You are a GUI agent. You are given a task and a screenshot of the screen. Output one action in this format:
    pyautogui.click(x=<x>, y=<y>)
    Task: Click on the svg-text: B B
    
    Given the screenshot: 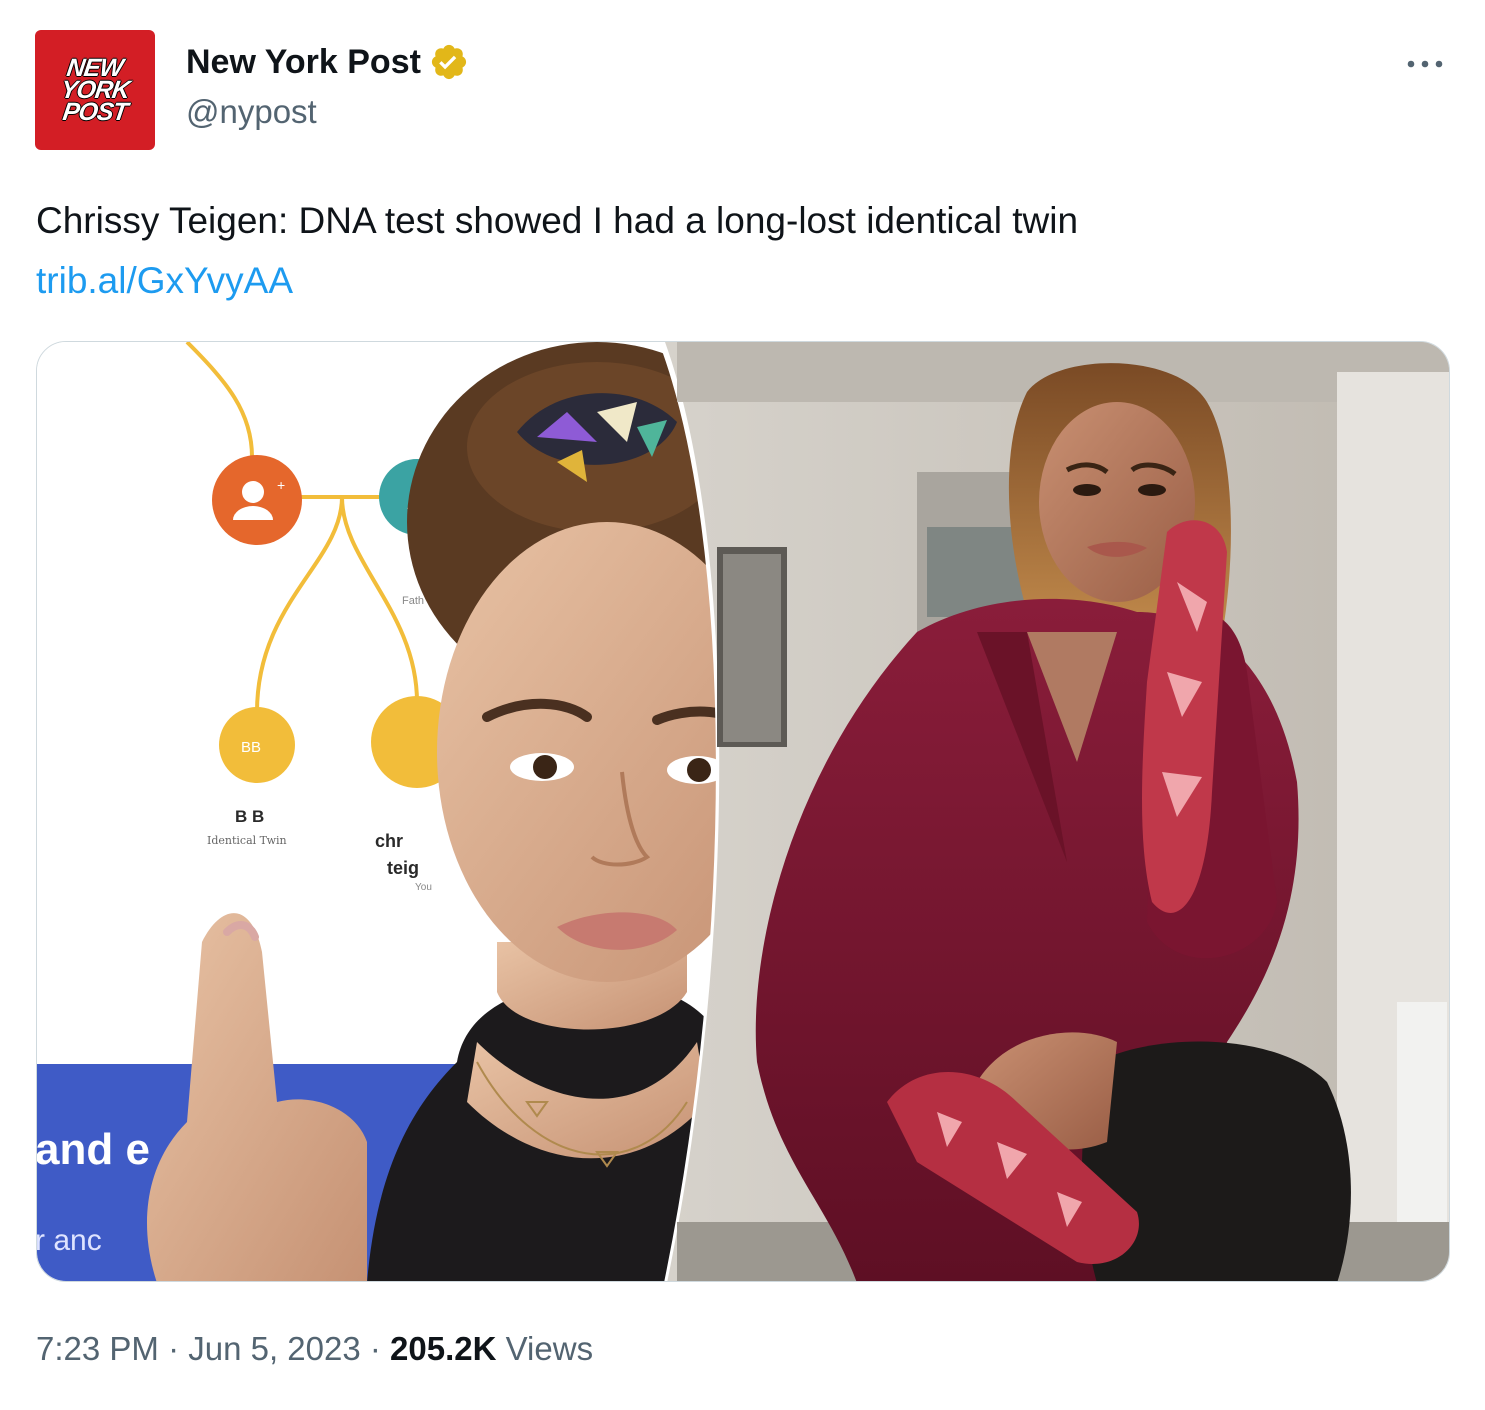 What is the action you would take?
    pyautogui.click(x=249, y=816)
    